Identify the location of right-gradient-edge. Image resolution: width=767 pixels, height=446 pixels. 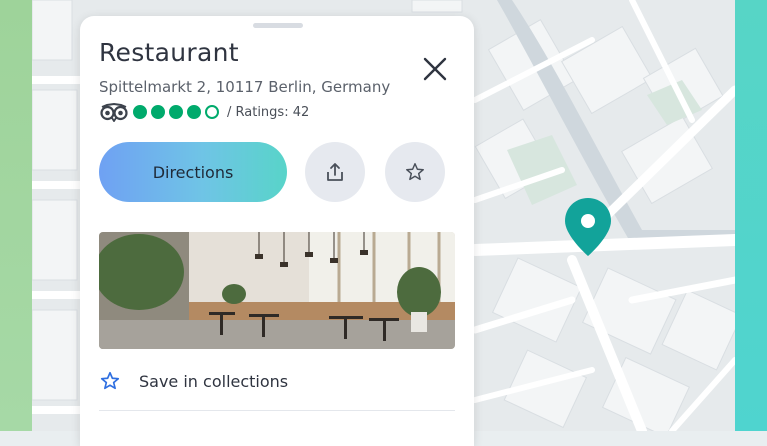
(751, 215).